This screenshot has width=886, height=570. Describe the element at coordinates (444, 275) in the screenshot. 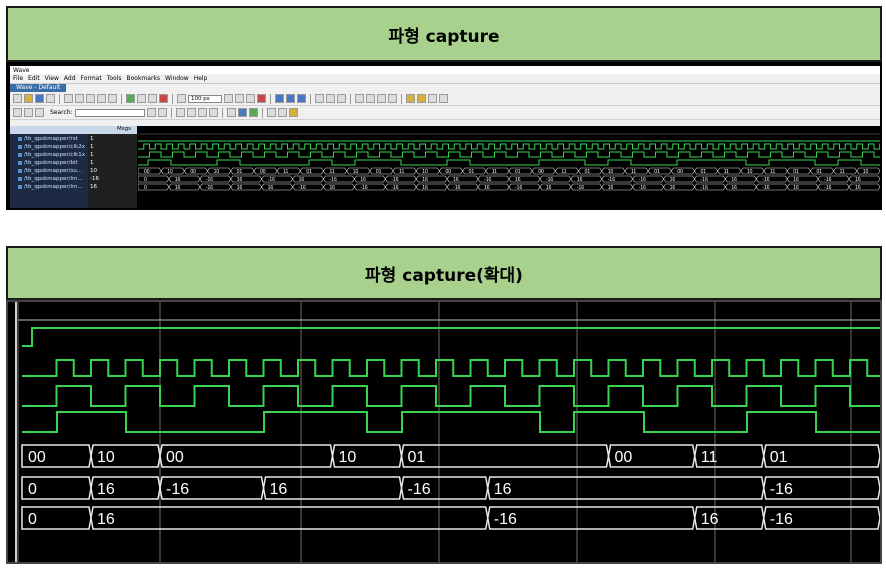

I see `bottom-banner-title: 파형 capture(확대)` at that location.